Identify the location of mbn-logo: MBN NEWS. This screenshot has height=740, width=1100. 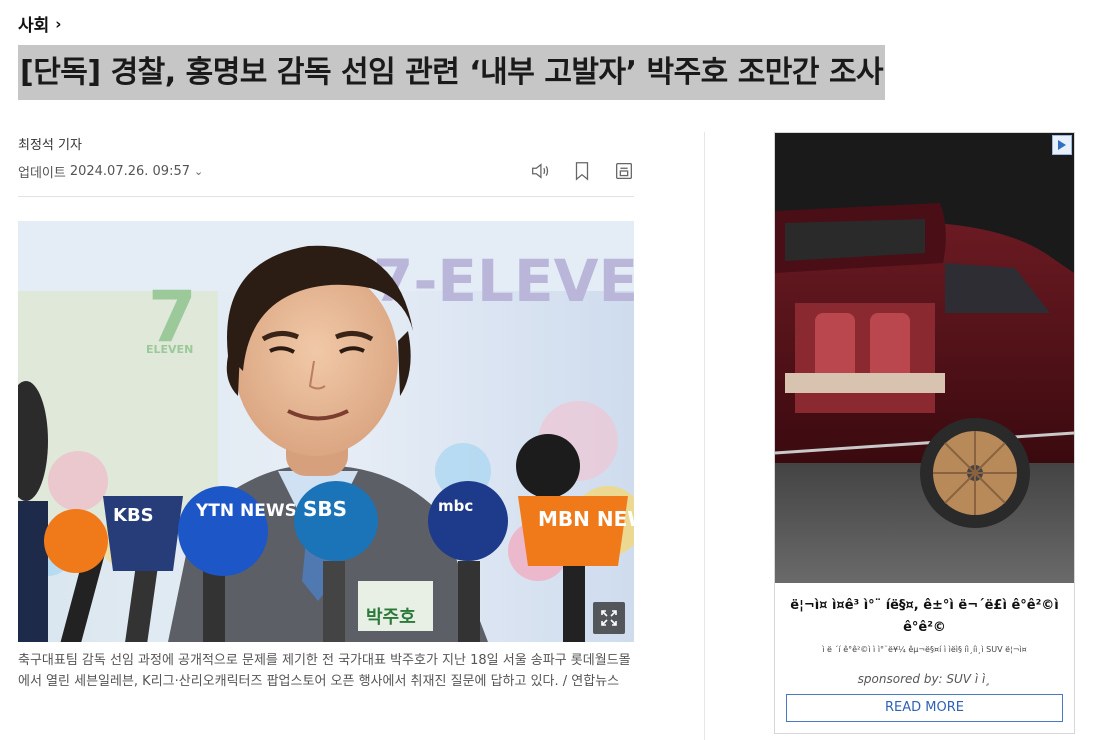
(586, 519).